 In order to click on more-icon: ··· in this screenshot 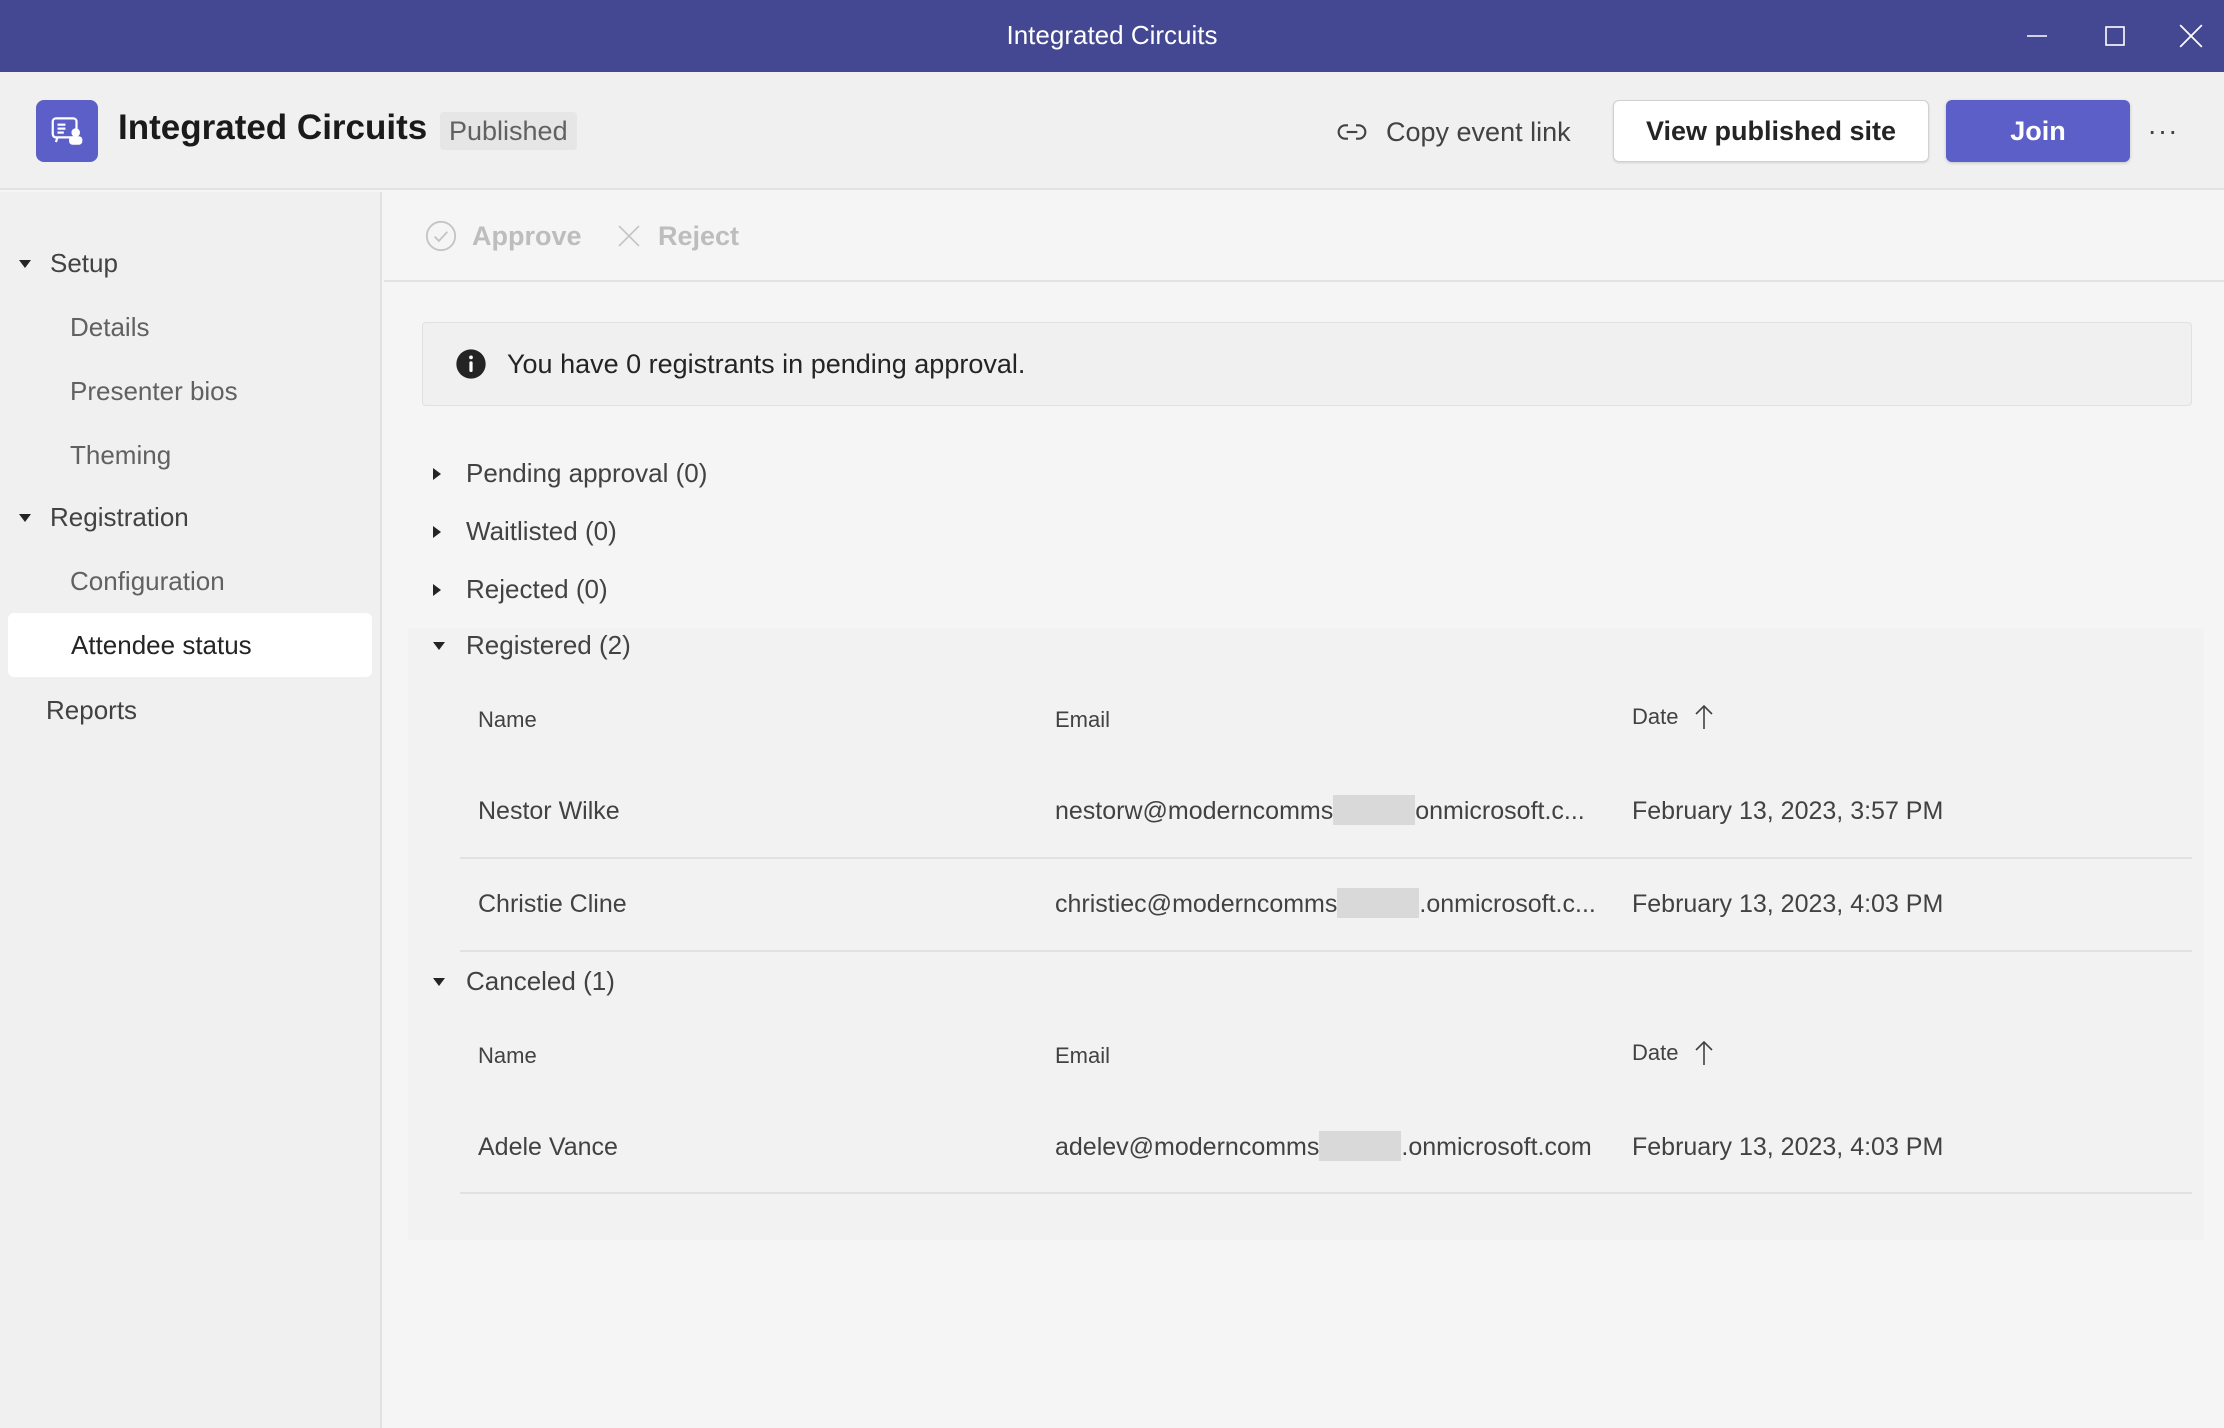, I will do `click(2163, 130)`.